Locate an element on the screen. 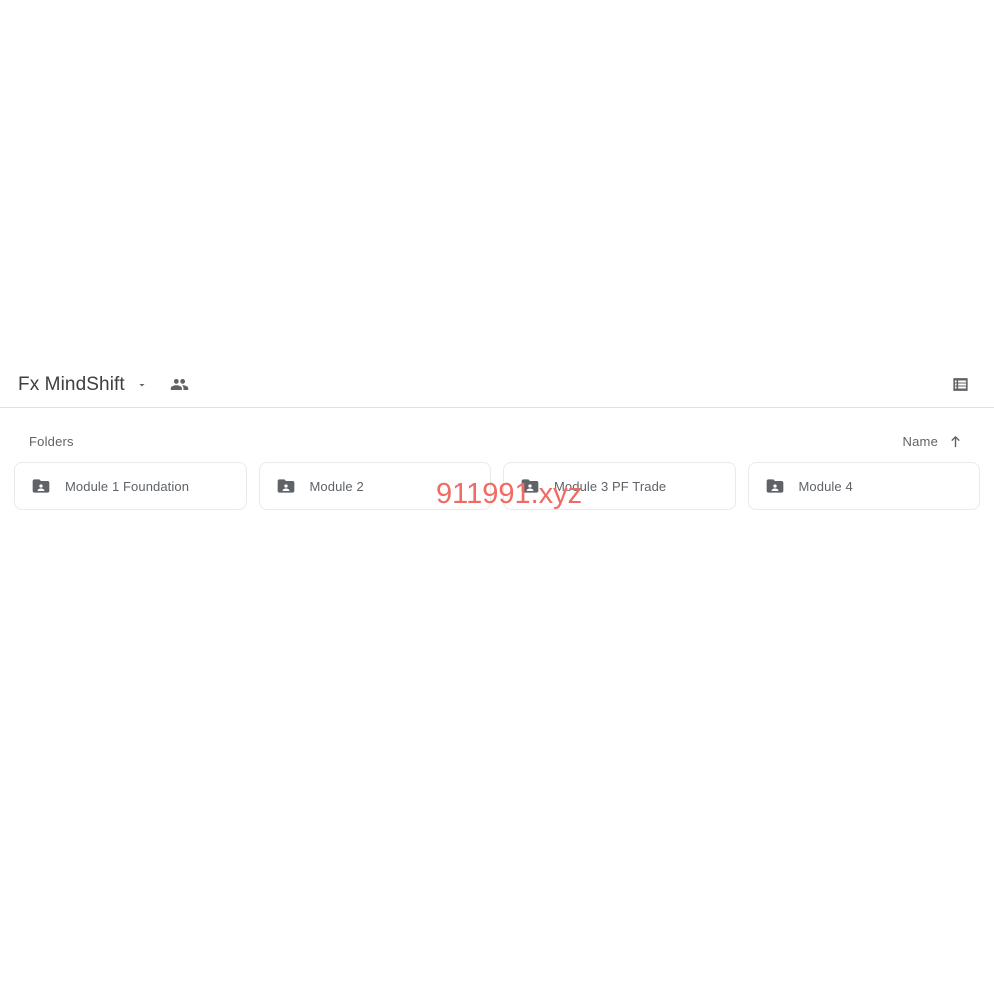  folder-card: Module 3 PF Trade is located at coordinates (619, 486).